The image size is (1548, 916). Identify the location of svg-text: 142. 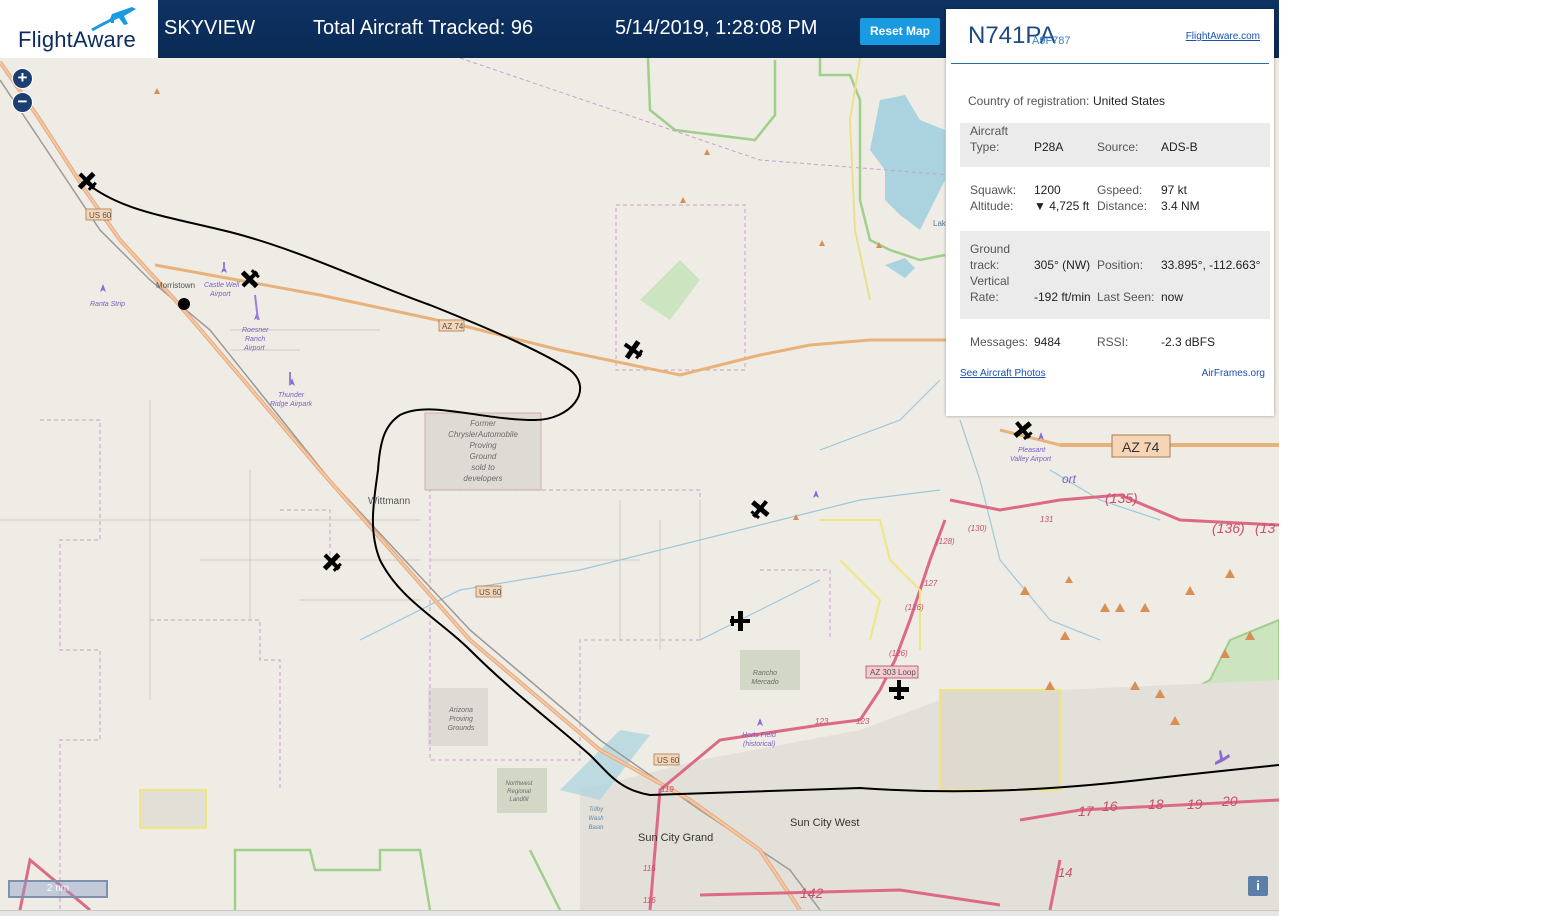
(812, 893).